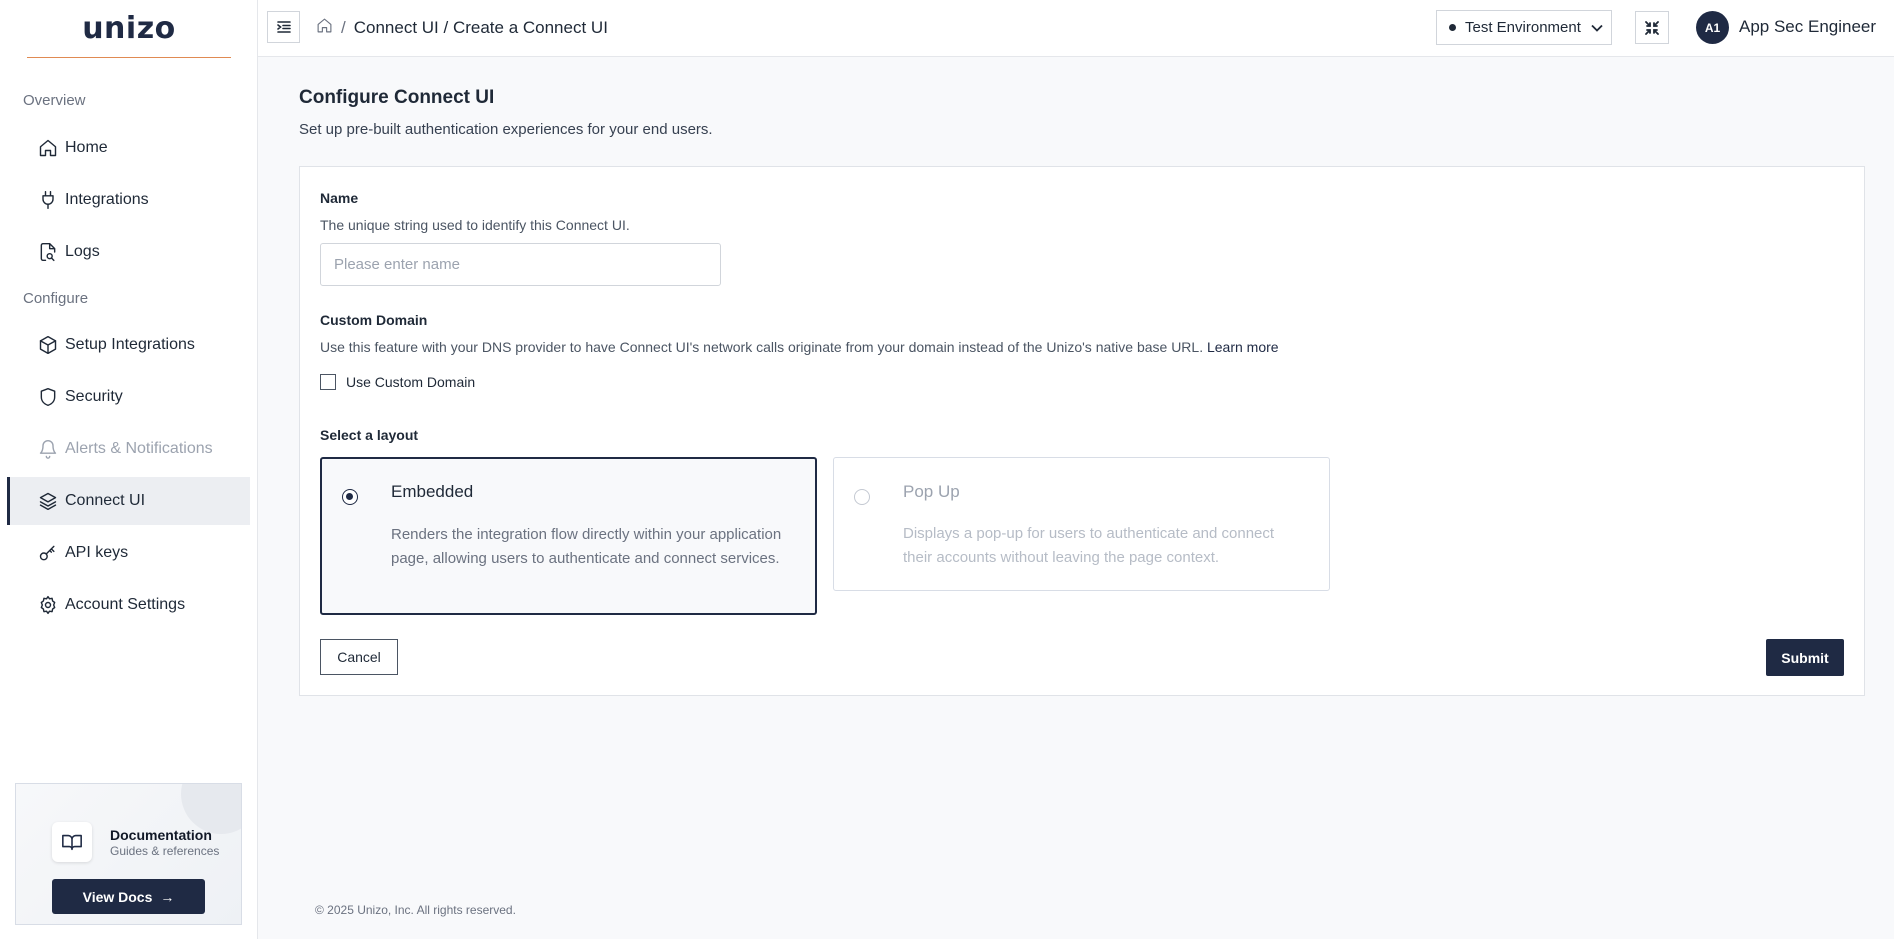 The image size is (1894, 939). I want to click on sidebar-item-label: Security, so click(94, 396).